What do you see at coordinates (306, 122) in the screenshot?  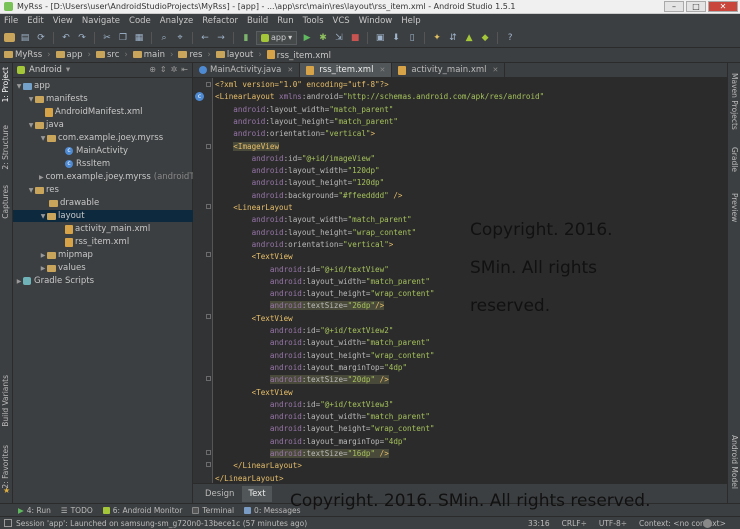 I see `code-line: android:layout_height="match_parent"` at bounding box center [306, 122].